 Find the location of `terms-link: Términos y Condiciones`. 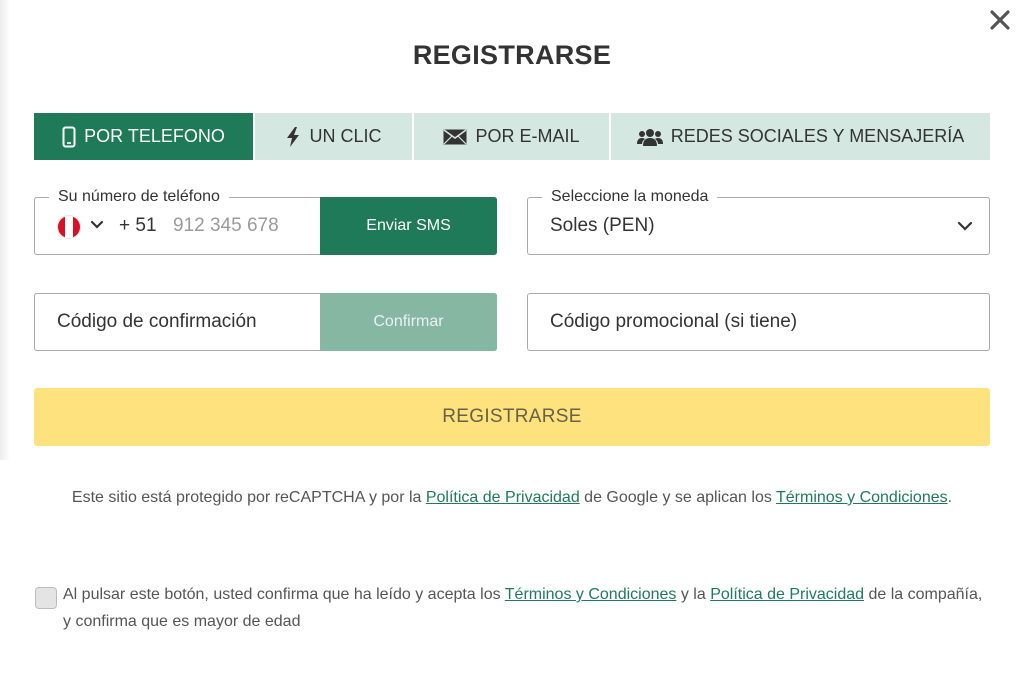

terms-link: Términos y Condiciones is located at coordinates (591, 594).